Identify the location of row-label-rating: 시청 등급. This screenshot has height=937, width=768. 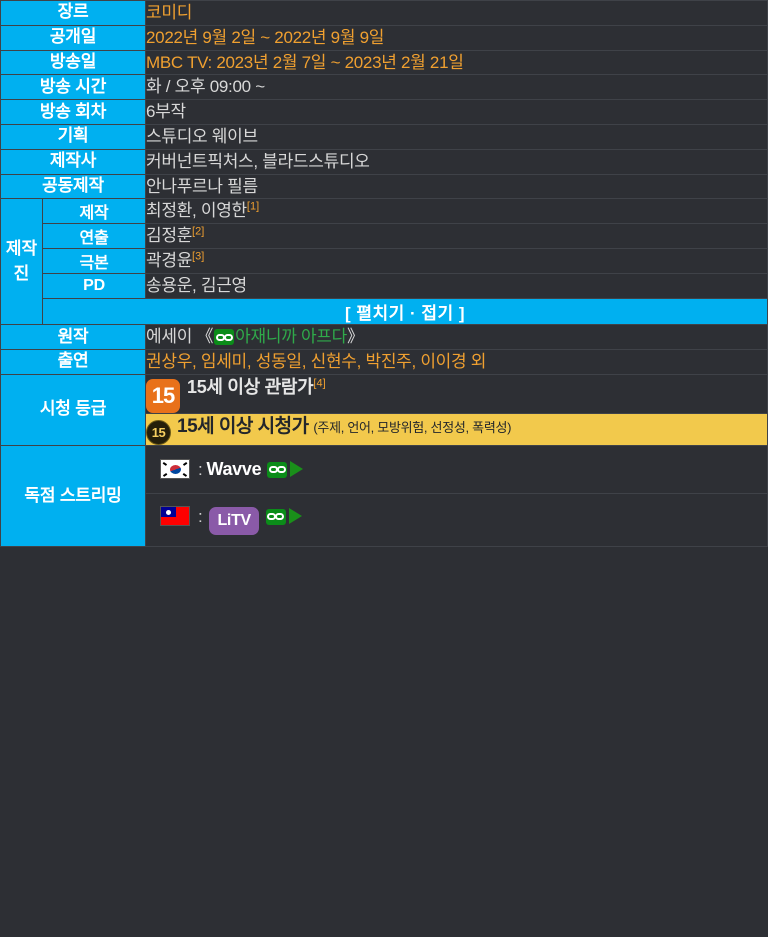
(73, 409).